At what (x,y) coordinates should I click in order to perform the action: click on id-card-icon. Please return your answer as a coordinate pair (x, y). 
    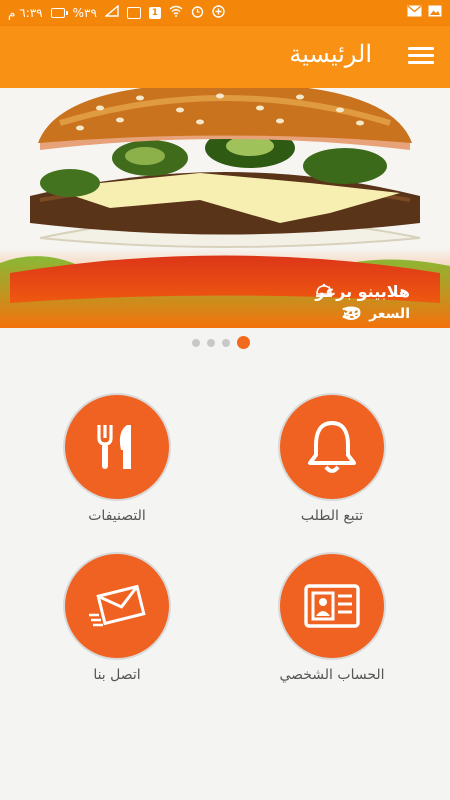
    Looking at the image, I should click on (332, 606).